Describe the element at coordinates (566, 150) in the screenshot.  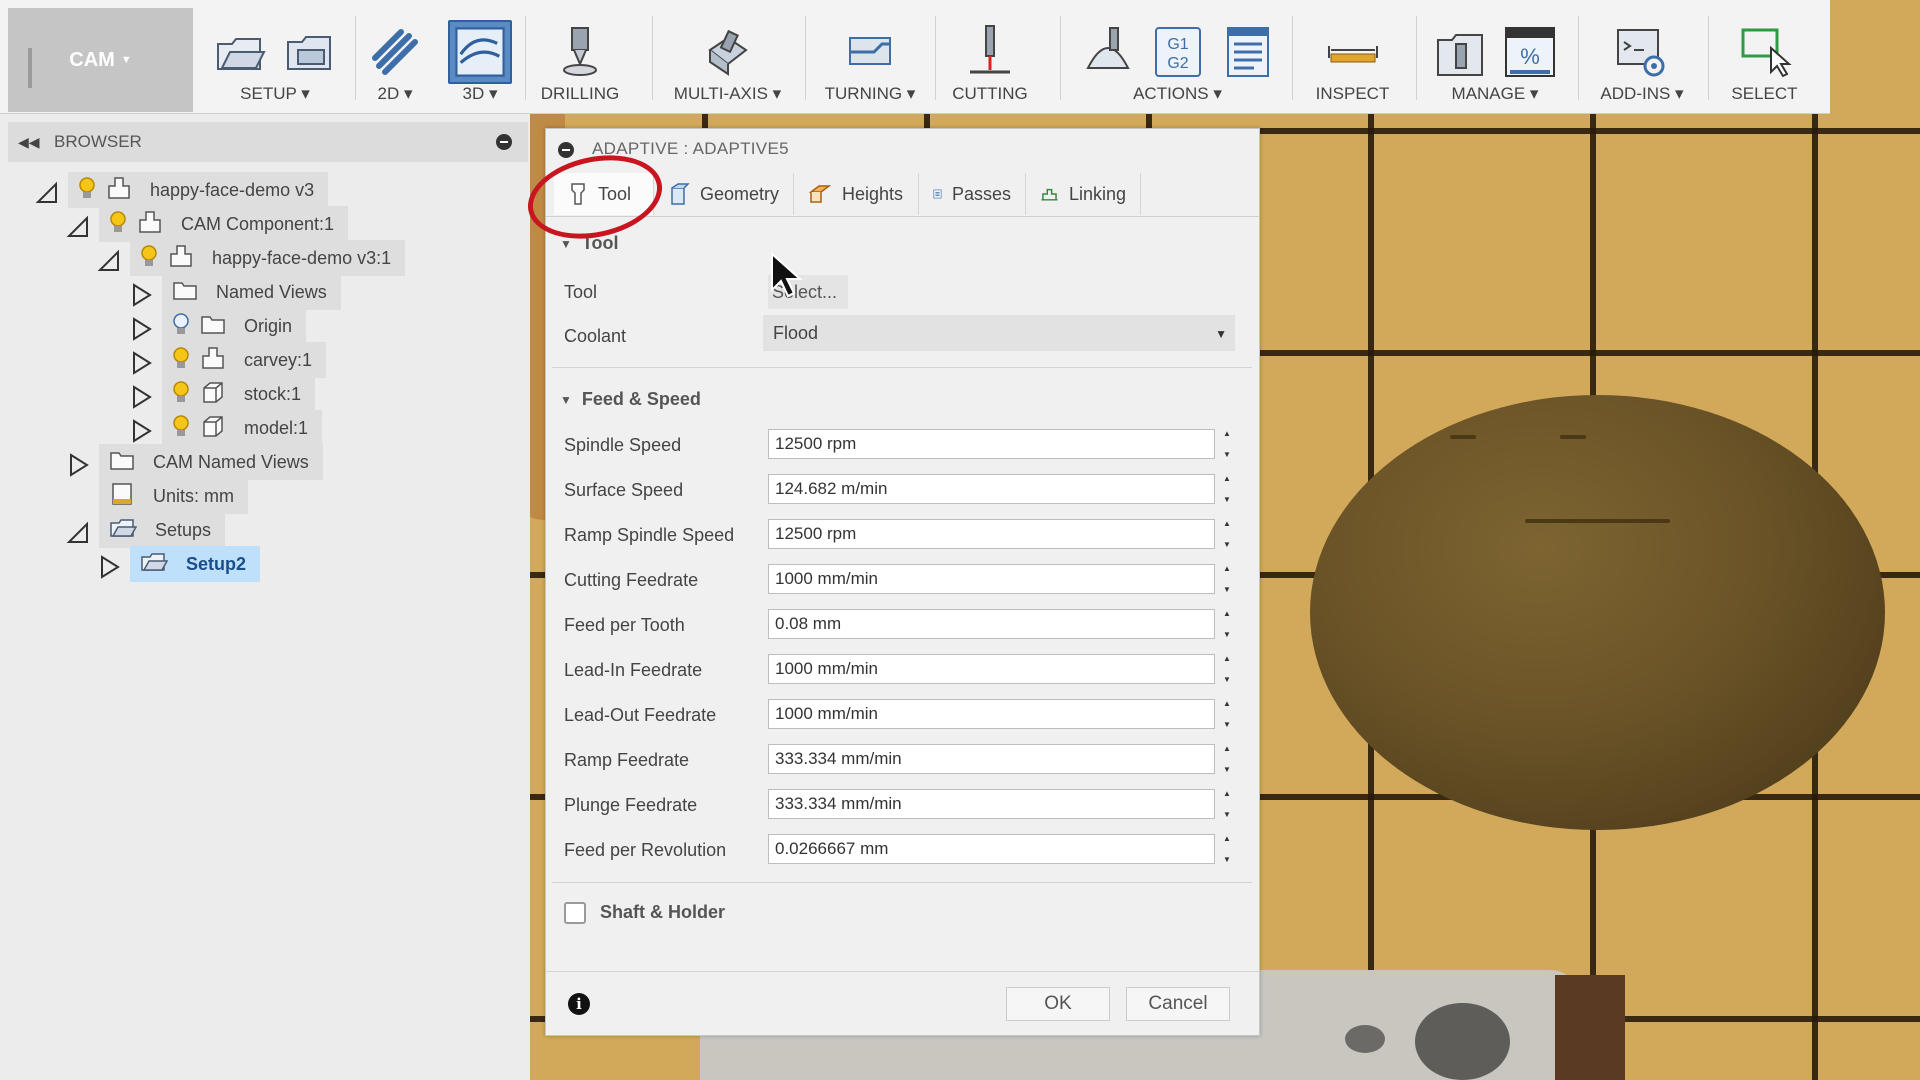
I see `dialog-collapse-icon` at that location.